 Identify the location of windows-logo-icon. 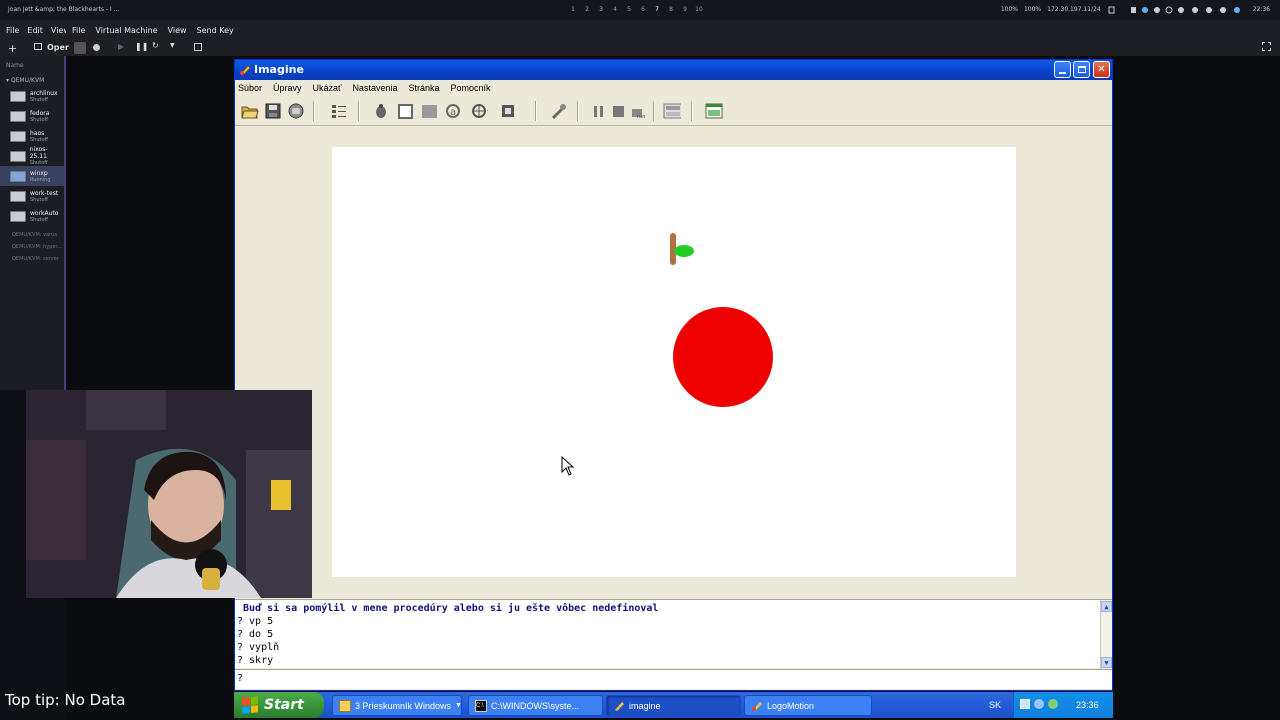
(250, 705).